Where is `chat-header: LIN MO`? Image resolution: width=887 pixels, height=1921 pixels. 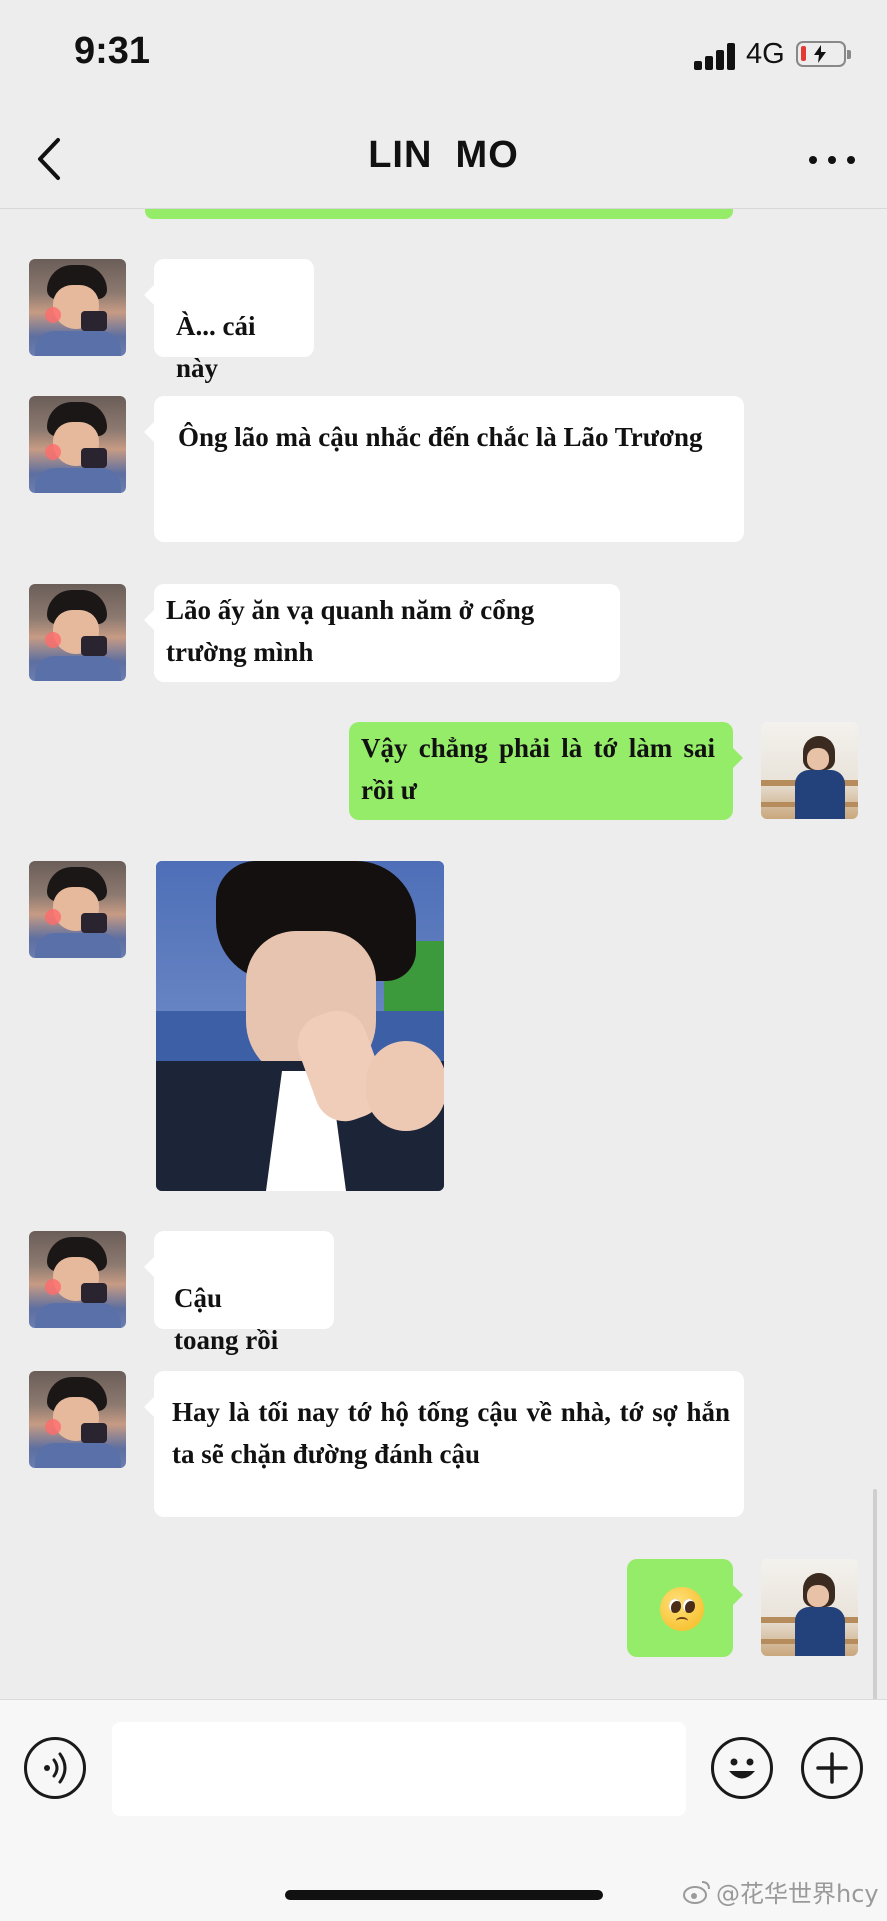
chat-header: LIN MO is located at coordinates (443, 159).